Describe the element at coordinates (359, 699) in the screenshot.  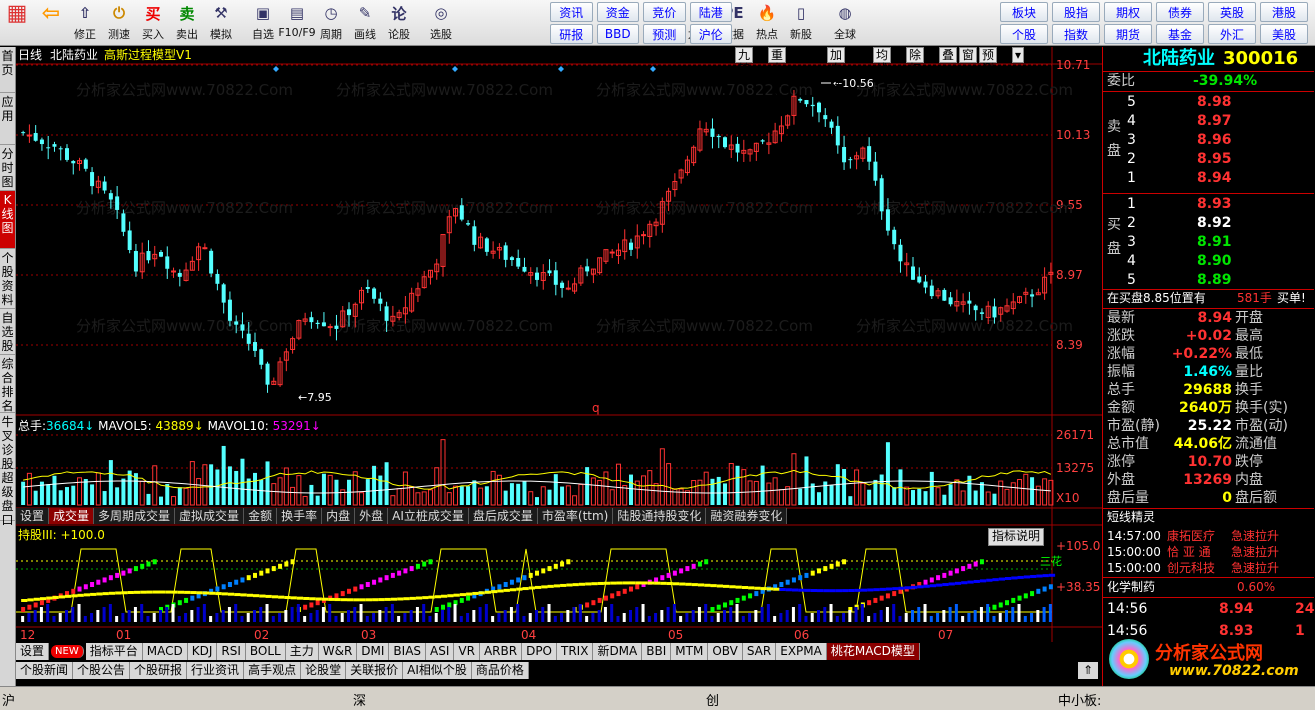
I see `status-sz: 深` at that location.